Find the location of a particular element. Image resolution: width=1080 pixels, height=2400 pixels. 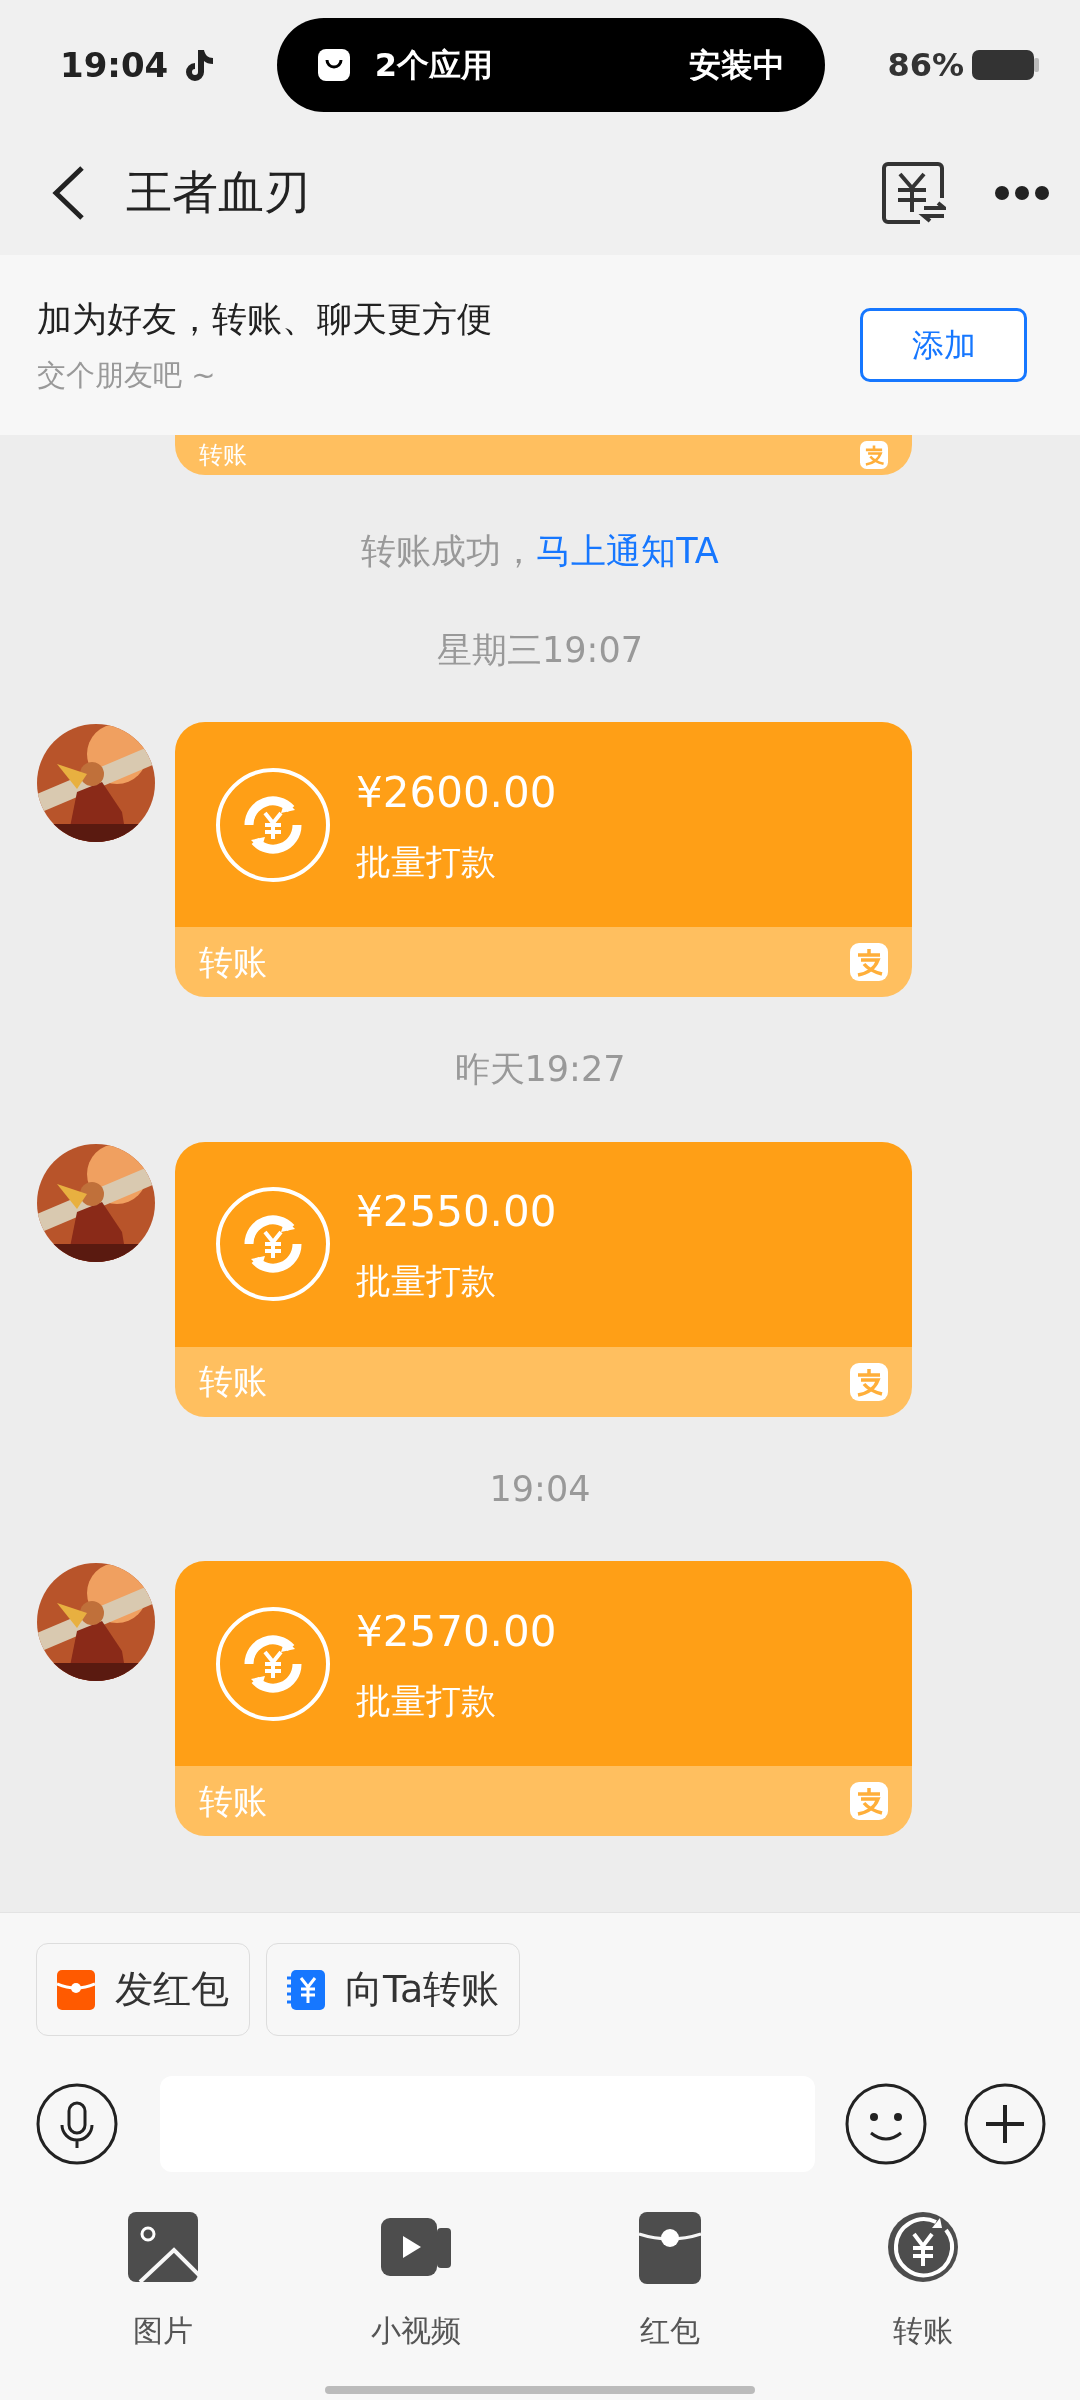

emoji-icon is located at coordinates (886, 2124).